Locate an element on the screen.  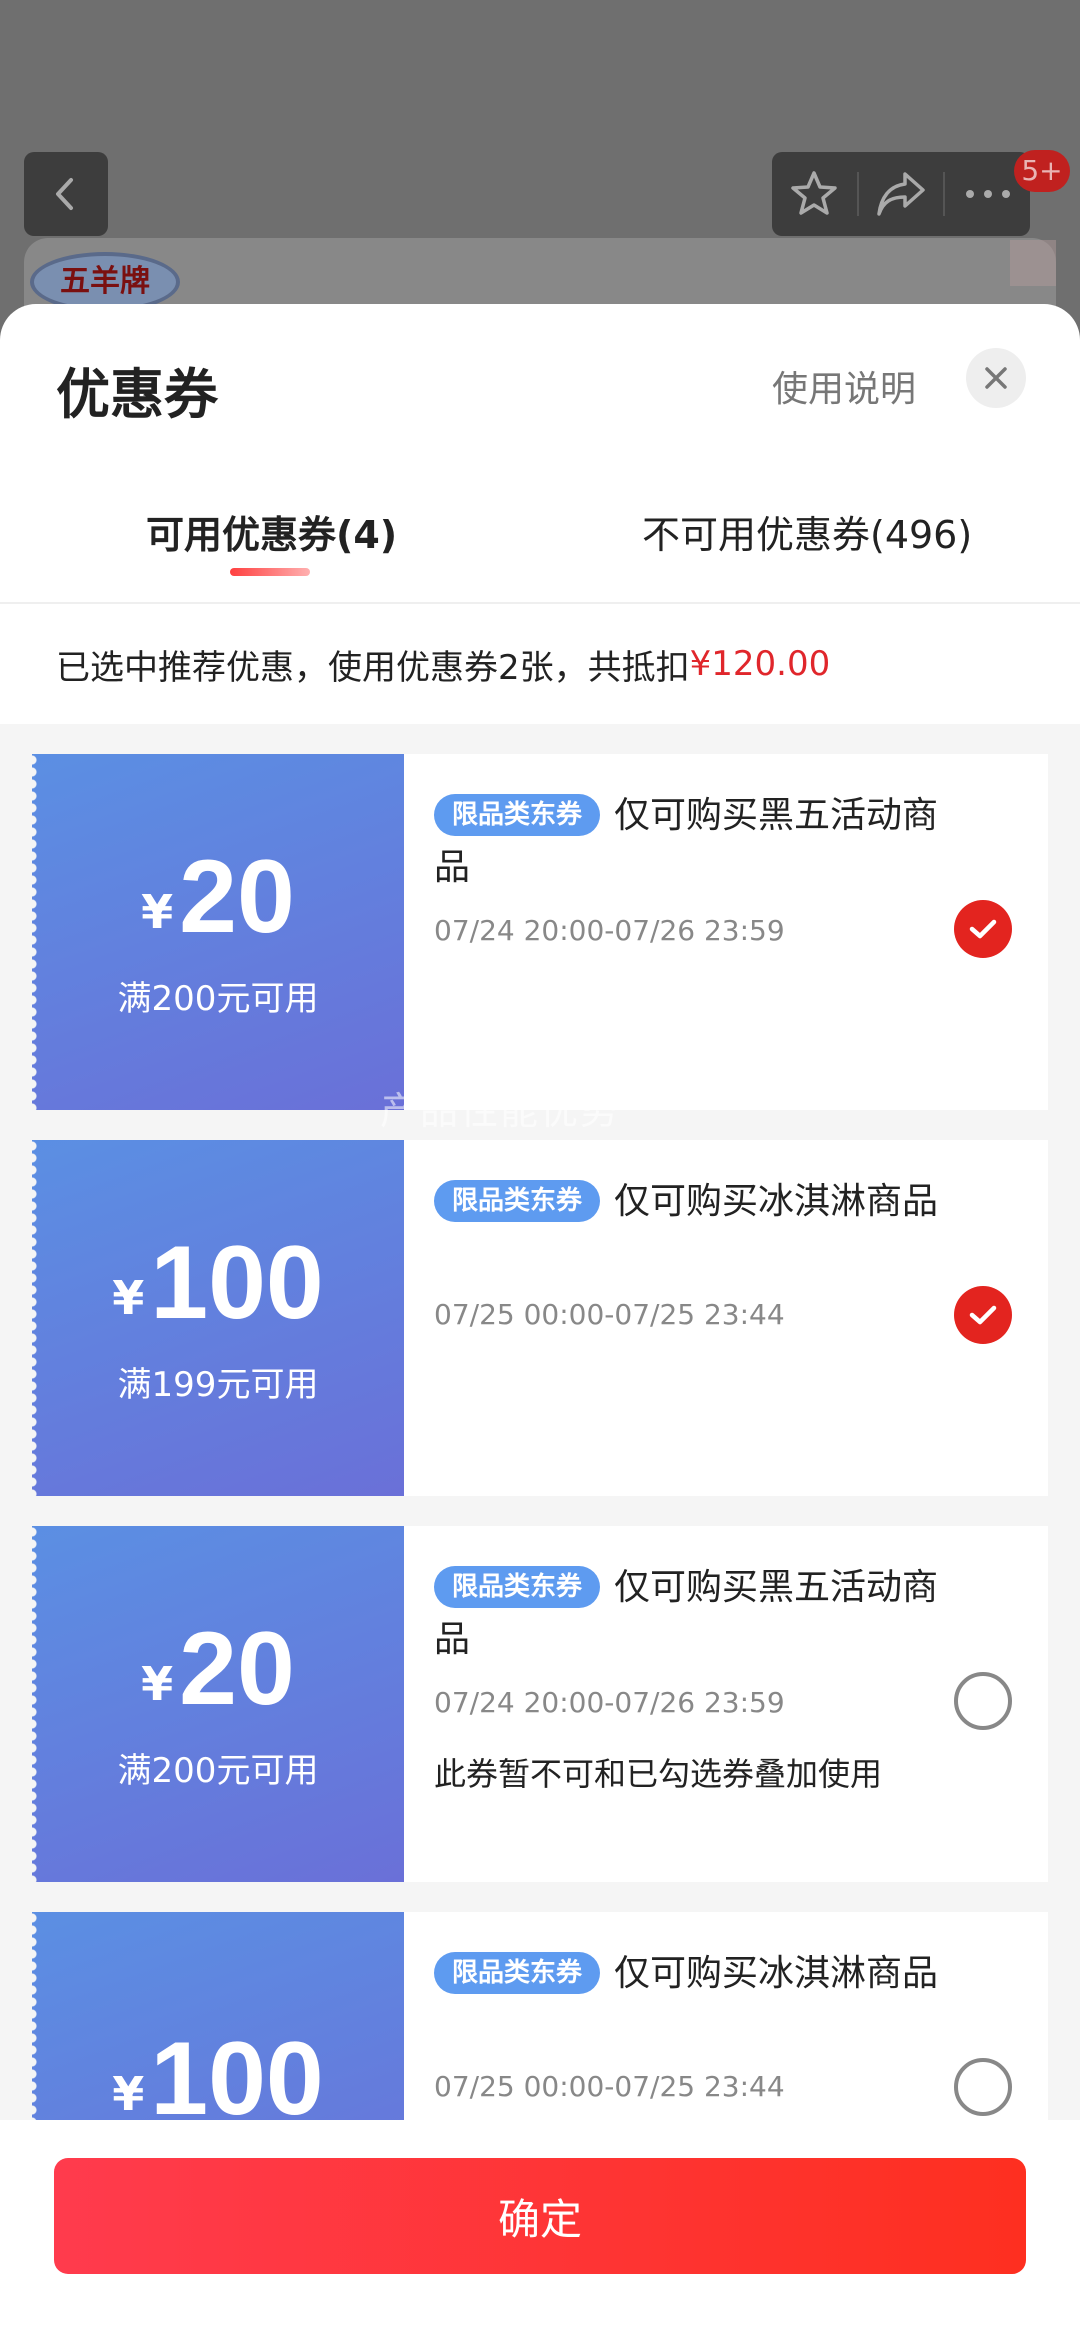
sheet-title: 优惠券 is located at coordinates (137, 394).